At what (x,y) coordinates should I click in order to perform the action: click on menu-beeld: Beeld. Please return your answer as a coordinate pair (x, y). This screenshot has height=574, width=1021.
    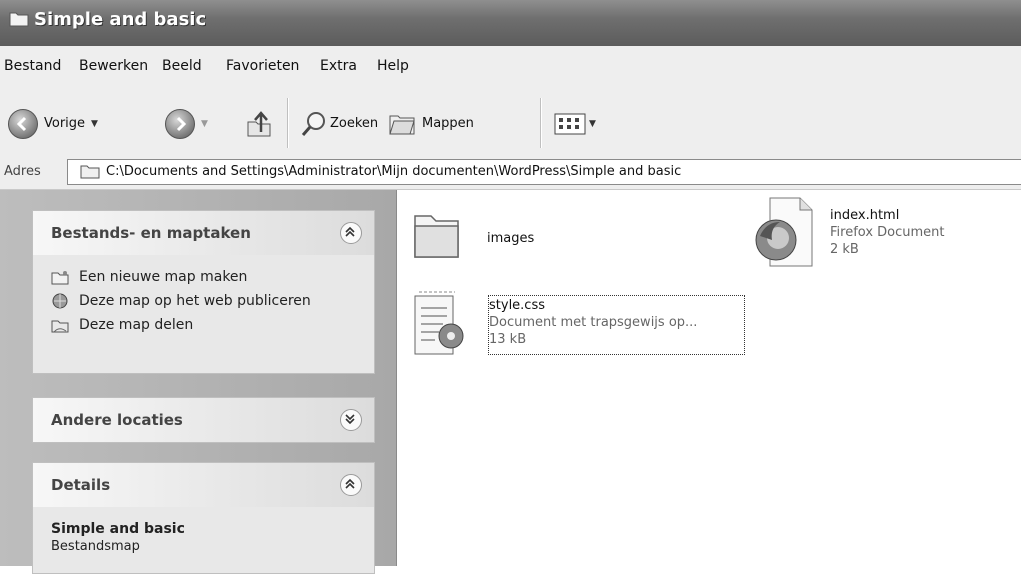
    Looking at the image, I should click on (182, 66).